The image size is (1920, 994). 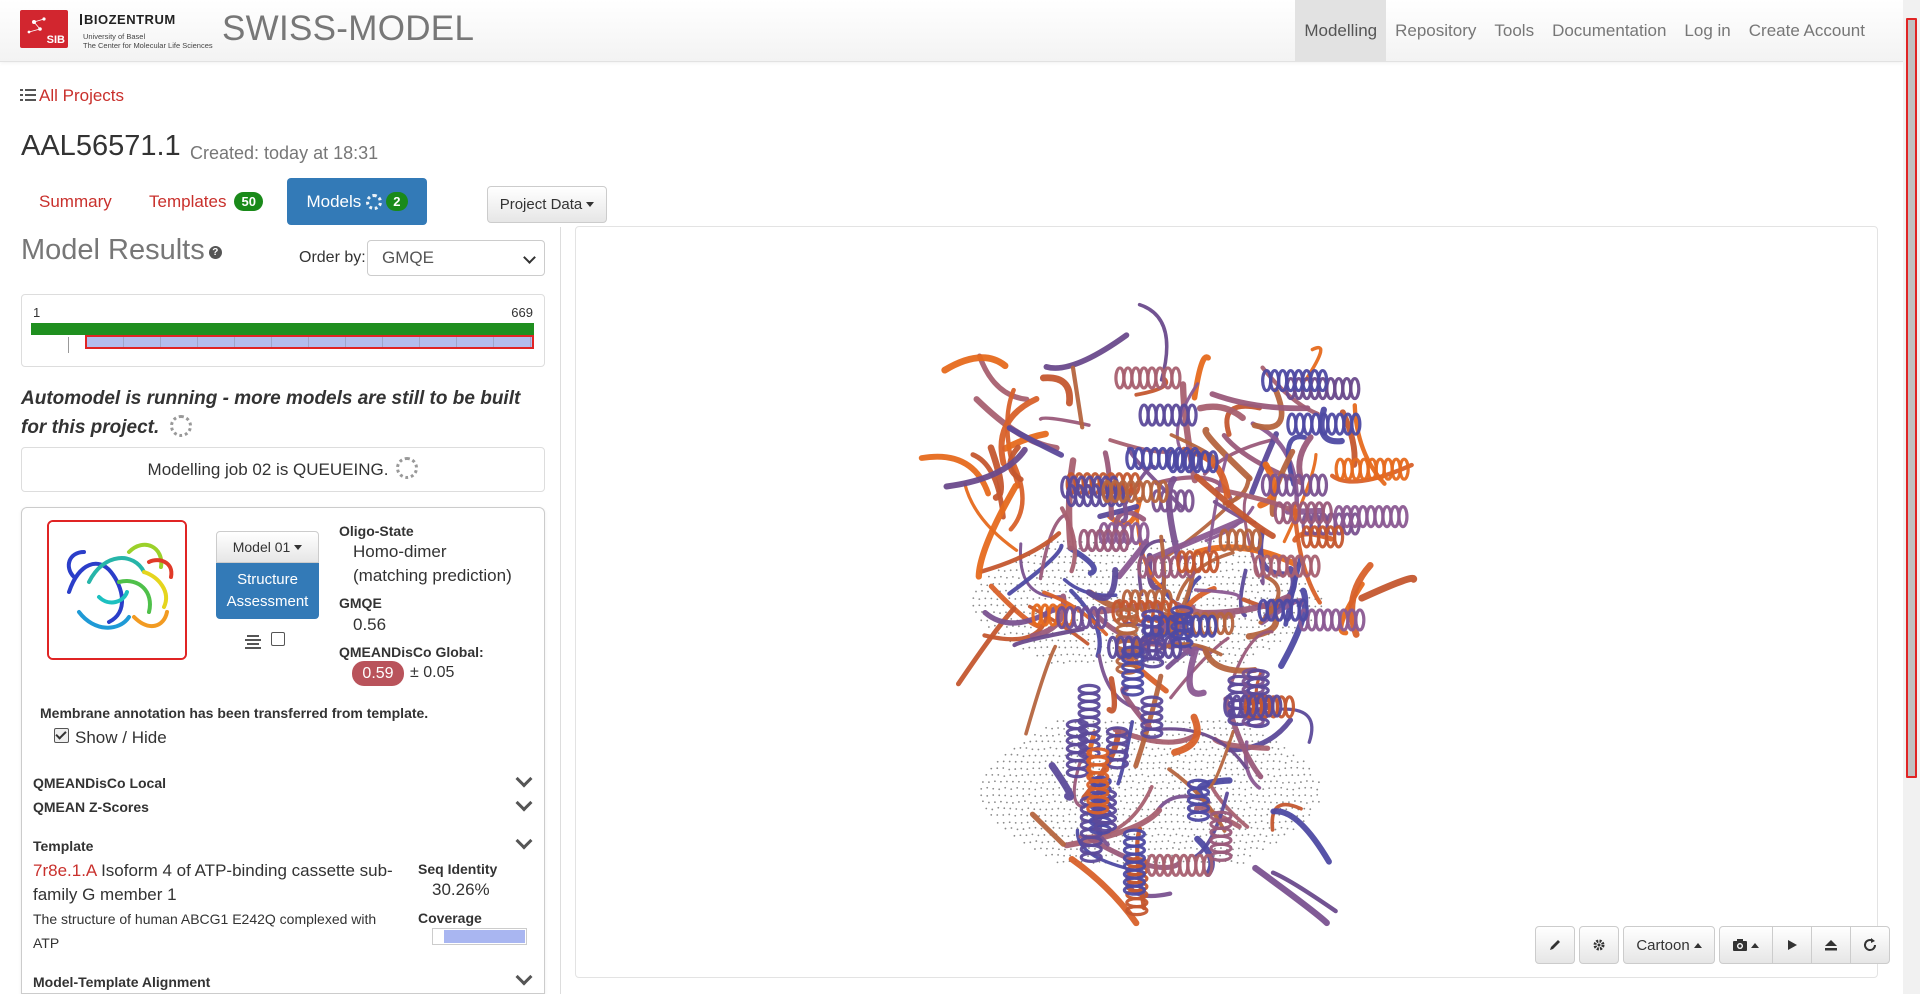 What do you see at coordinates (91, 807) in the screenshot?
I see `section-qmean-z-scores: QMEAN Z-Scores` at bounding box center [91, 807].